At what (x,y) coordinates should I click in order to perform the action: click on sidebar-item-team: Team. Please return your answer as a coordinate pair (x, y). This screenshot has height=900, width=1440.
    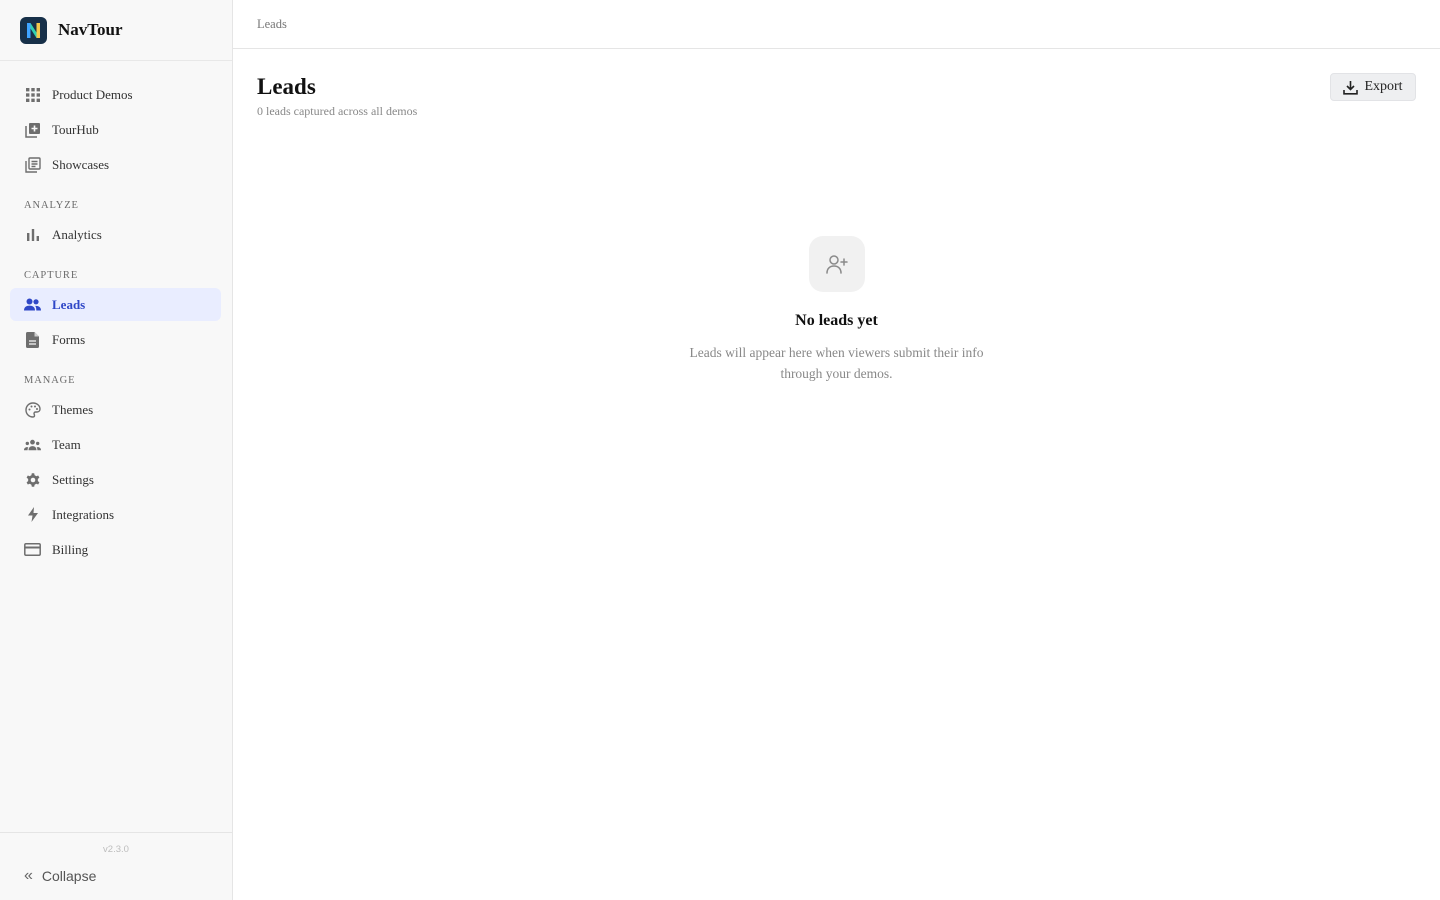
    Looking at the image, I should click on (115, 444).